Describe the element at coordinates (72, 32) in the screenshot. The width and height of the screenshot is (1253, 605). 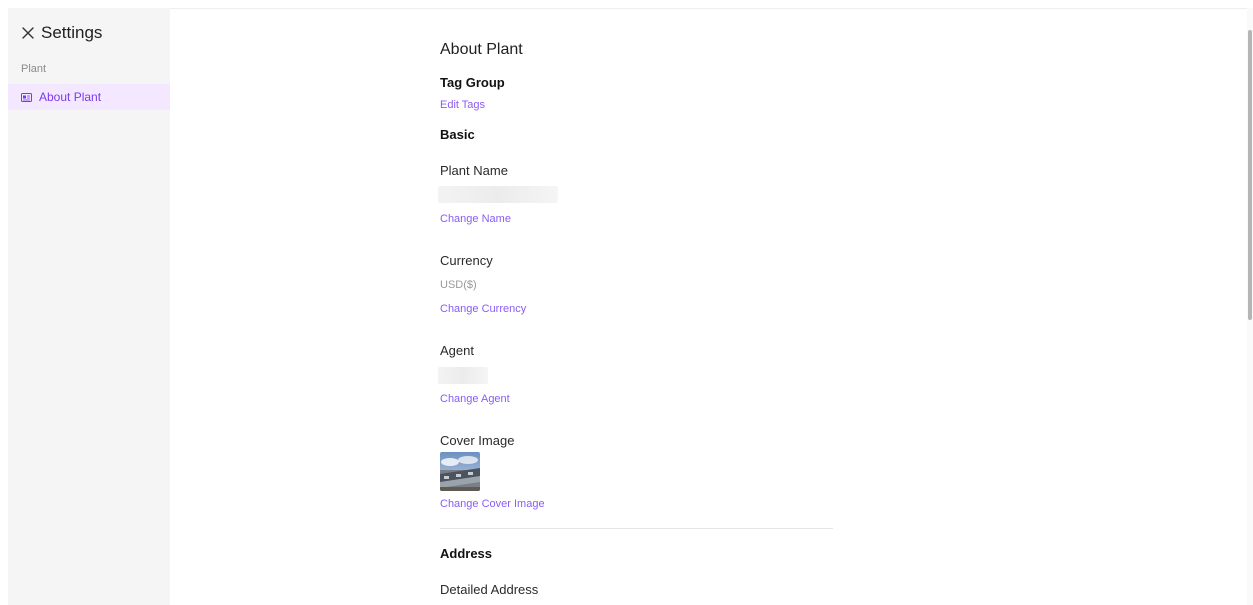
I see `settings-title: Settings` at that location.